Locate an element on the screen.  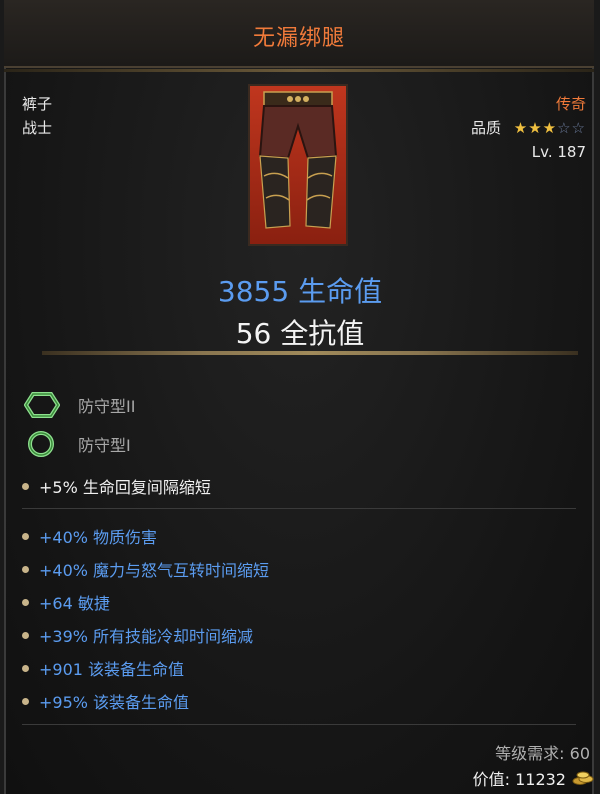
circle-gem-icon is located at coordinates (41, 444).